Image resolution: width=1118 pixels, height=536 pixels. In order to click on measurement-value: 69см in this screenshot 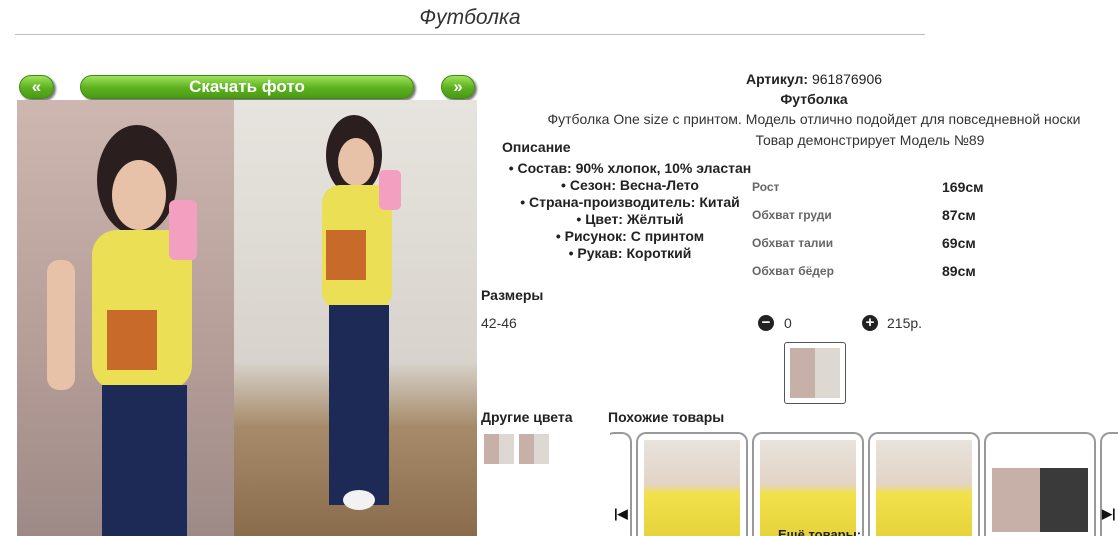, I will do `click(959, 243)`.